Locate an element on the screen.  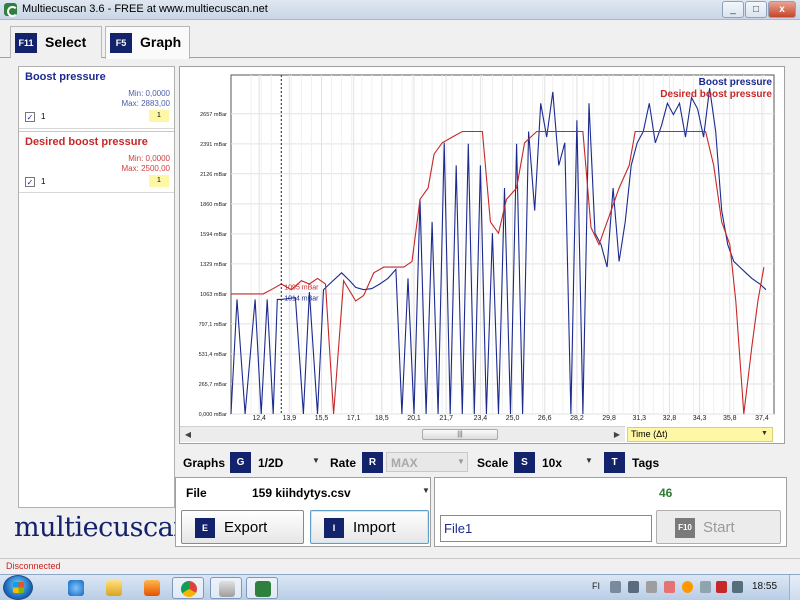
x-tick-label: 29,8 is located at coordinates (609, 418).